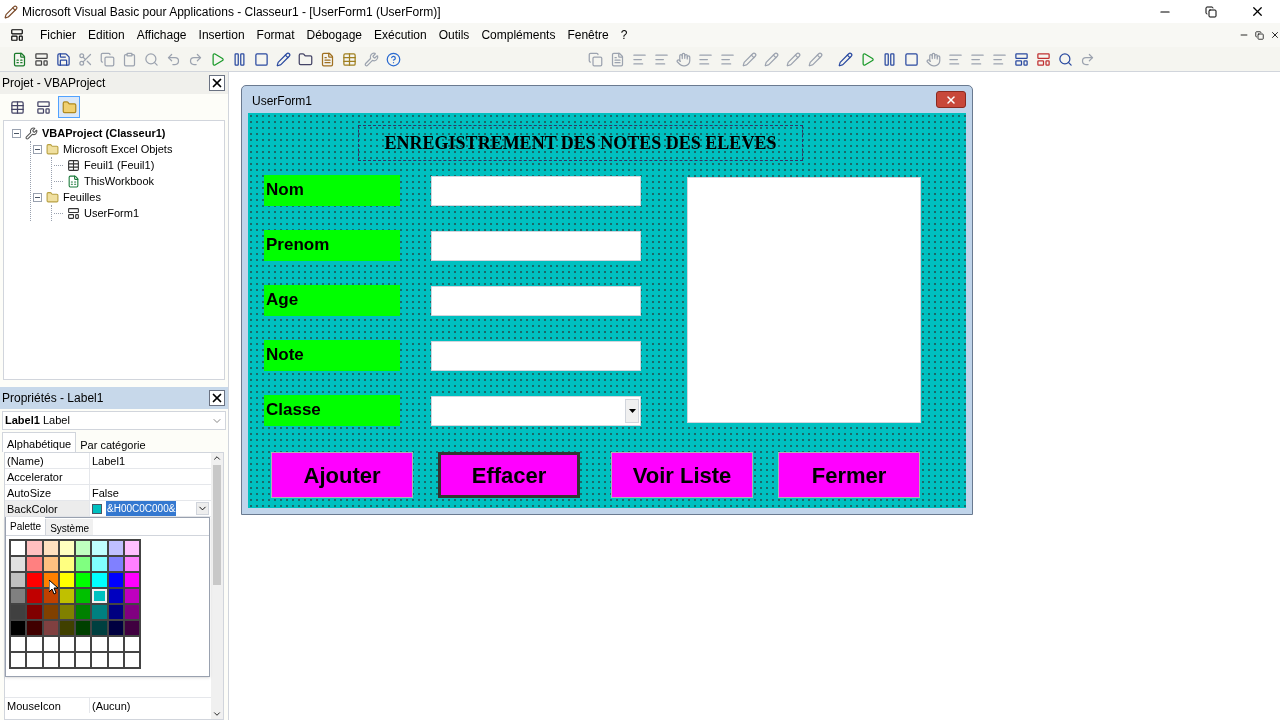  I want to click on form-button: Fermer, so click(849, 475).